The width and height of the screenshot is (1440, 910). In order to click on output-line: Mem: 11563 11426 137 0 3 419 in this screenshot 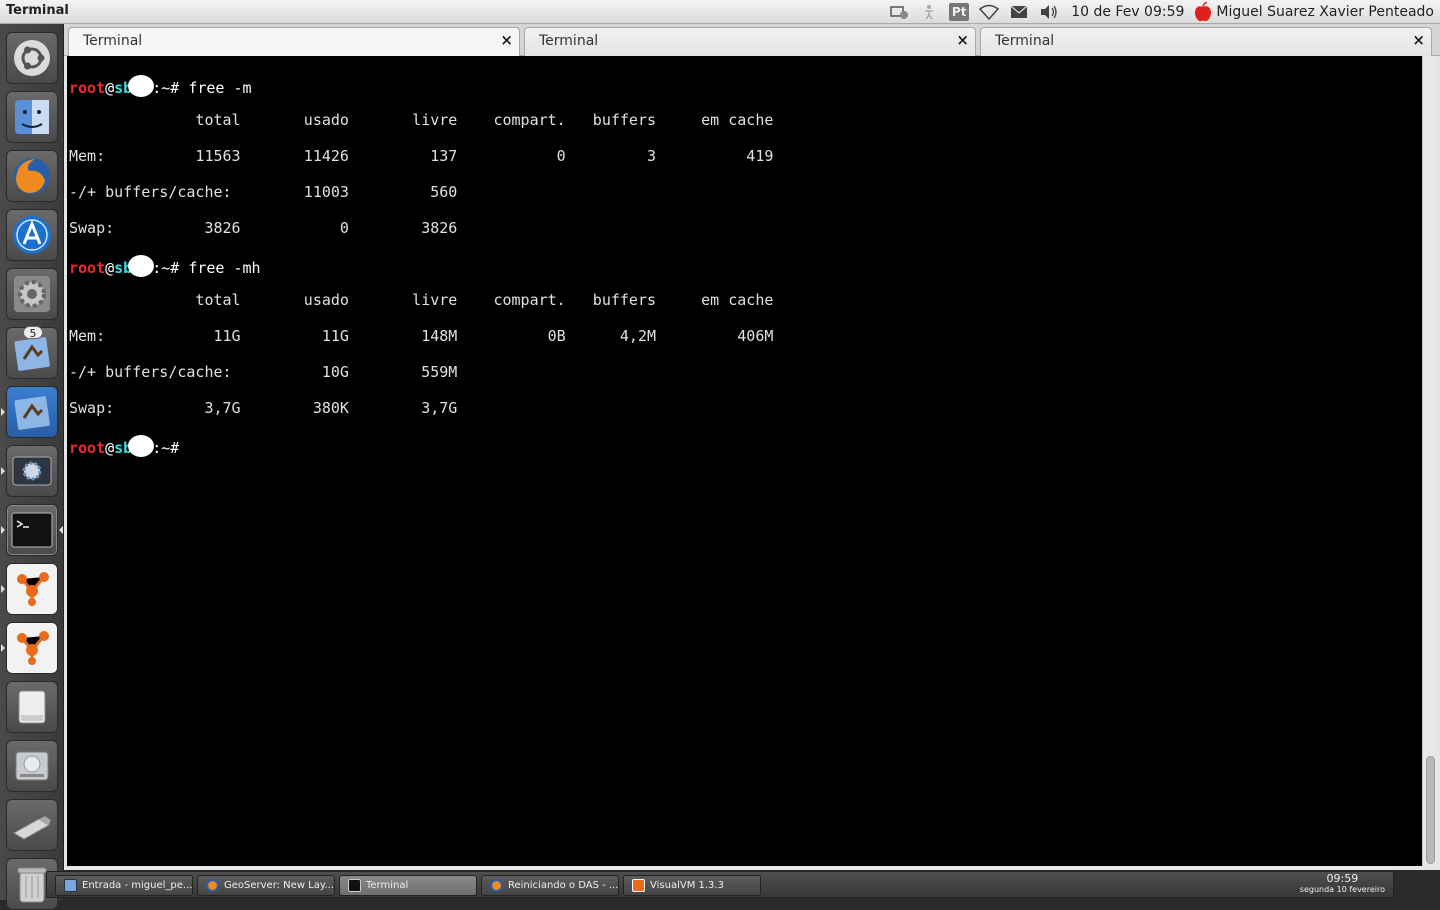, I will do `click(421, 156)`.